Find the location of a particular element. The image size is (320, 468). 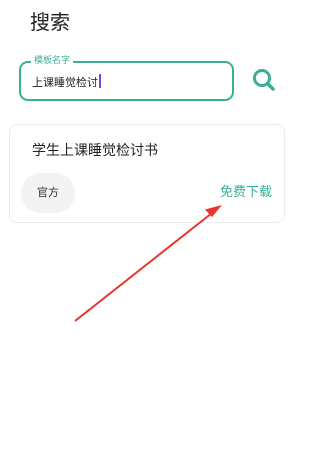

search-input-value: 上课睡觉检讨 is located at coordinates (66, 82).